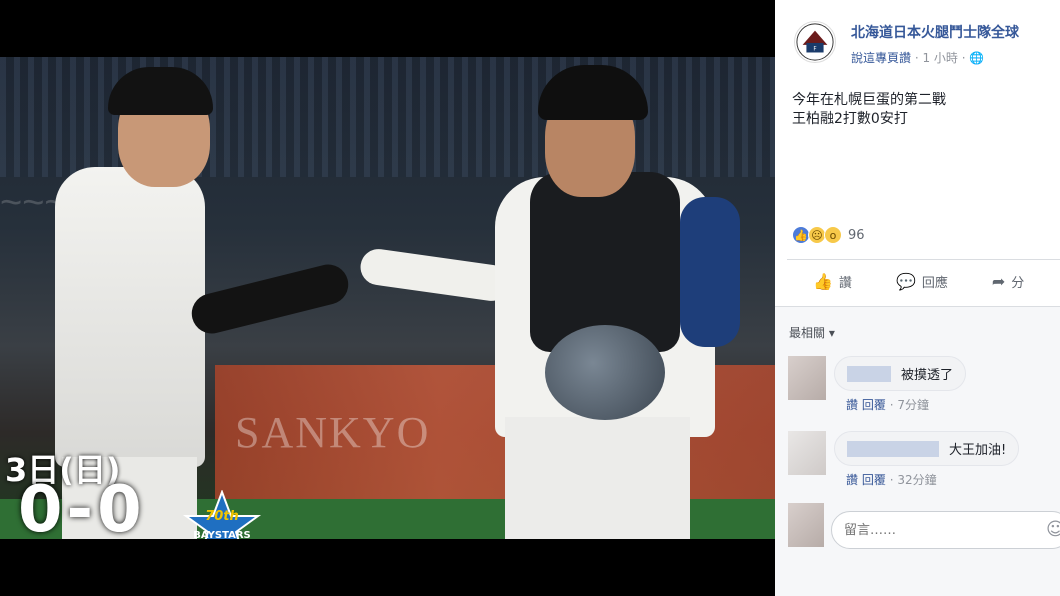 This screenshot has width=1060, height=596. What do you see at coordinates (978, 450) in the screenshot?
I see `comment-text: 大王加油!` at bounding box center [978, 450].